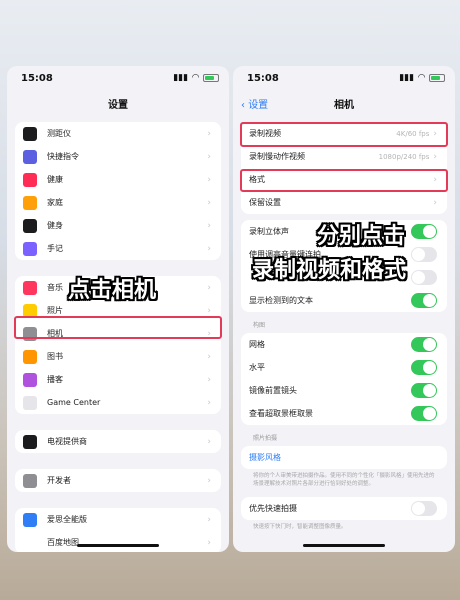 This screenshot has width=460, height=600. What do you see at coordinates (59, 133) in the screenshot?
I see `row-label: 测距仪` at bounding box center [59, 133].